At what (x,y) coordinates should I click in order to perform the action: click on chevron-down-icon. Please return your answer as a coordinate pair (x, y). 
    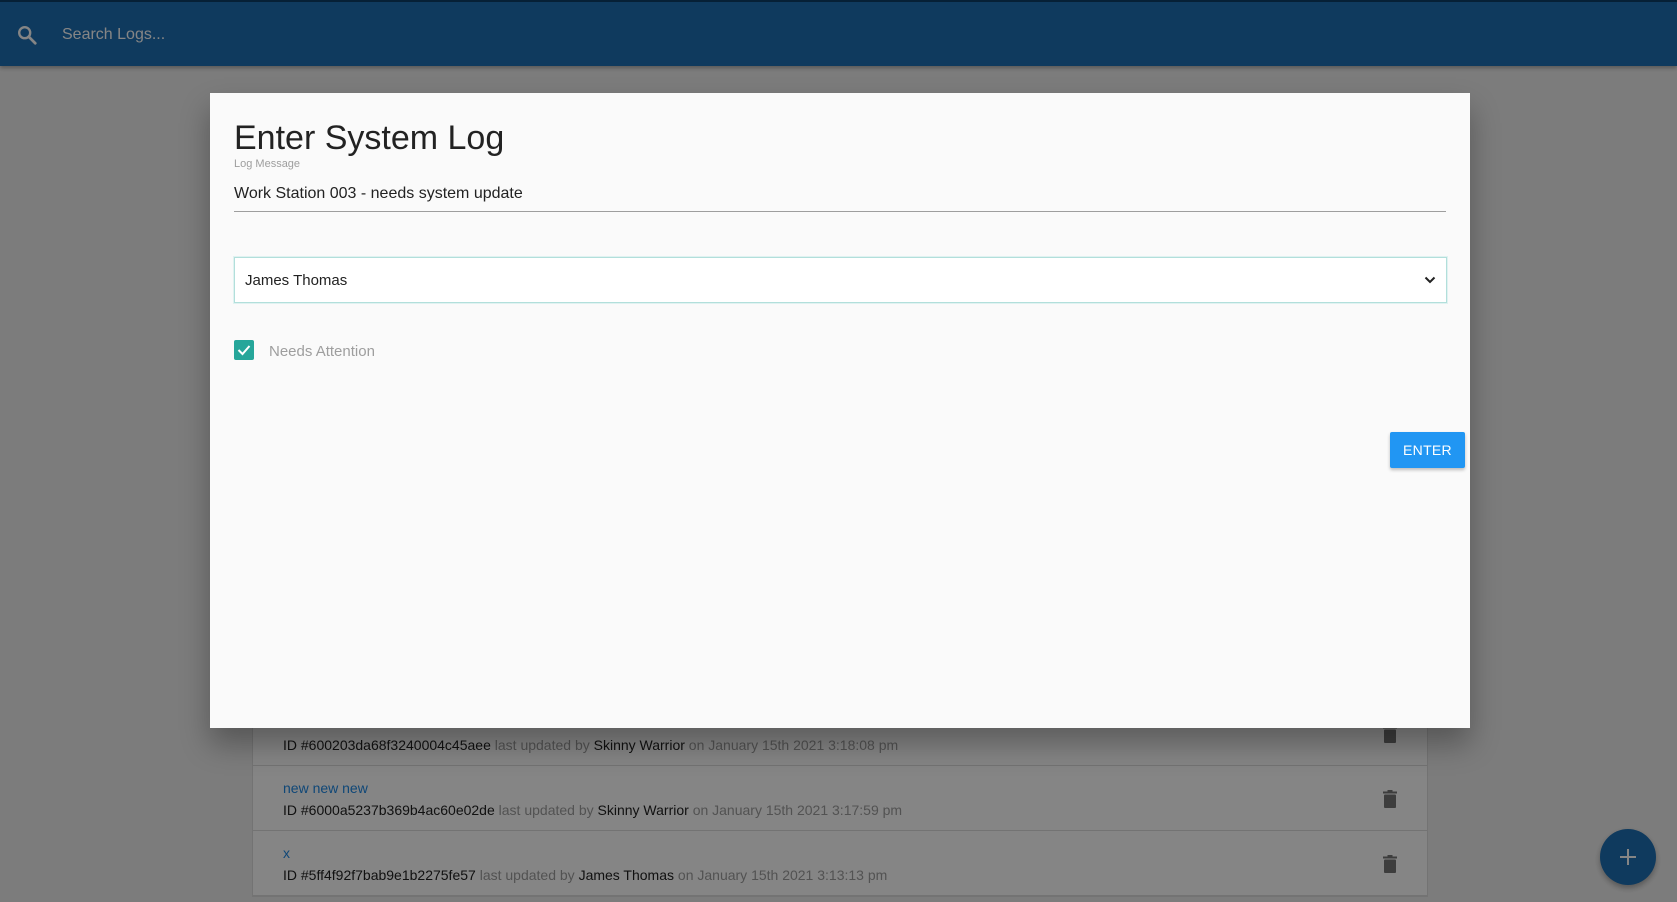
    Looking at the image, I should click on (1430, 280).